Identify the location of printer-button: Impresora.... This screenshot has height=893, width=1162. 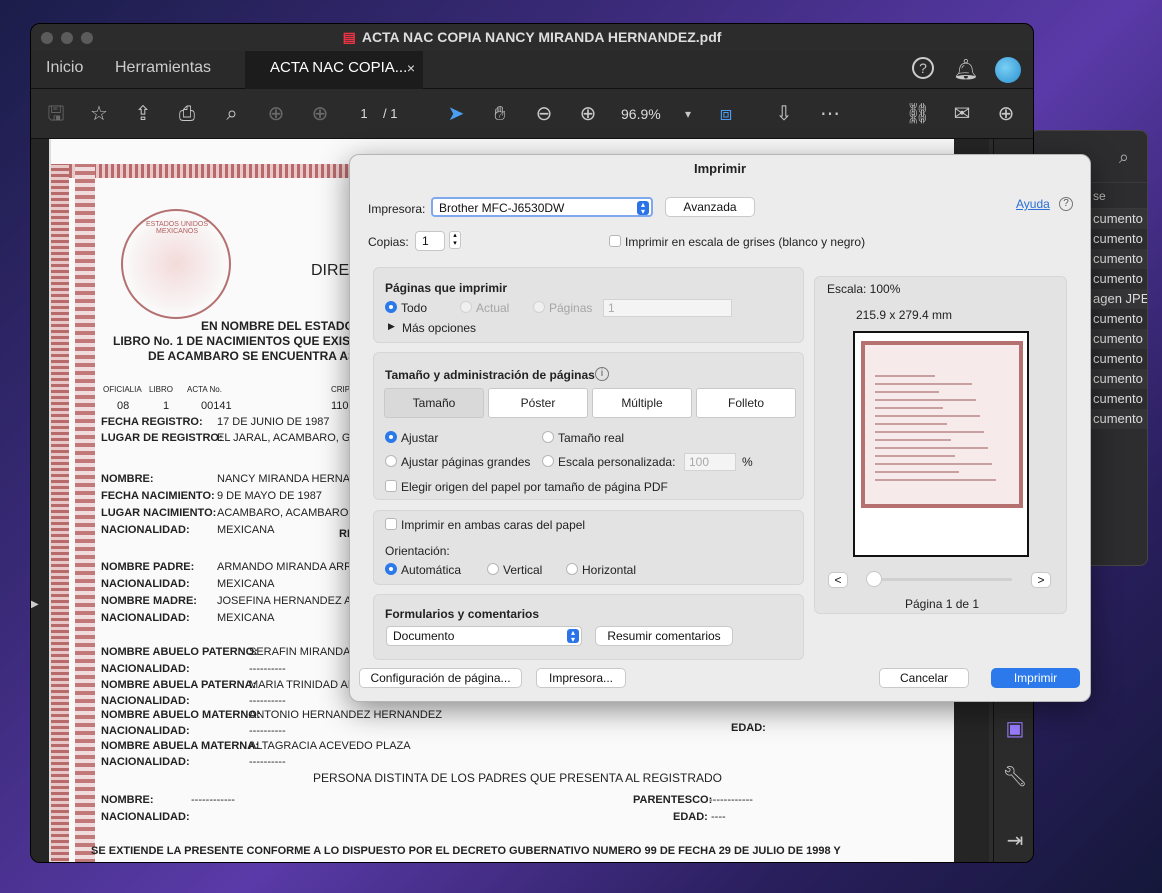
(581, 678).